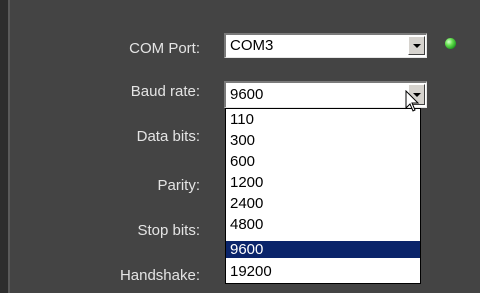 This screenshot has width=480, height=293. What do you see at coordinates (325, 94) in the screenshot?
I see `baud-rate-select: 9600` at bounding box center [325, 94].